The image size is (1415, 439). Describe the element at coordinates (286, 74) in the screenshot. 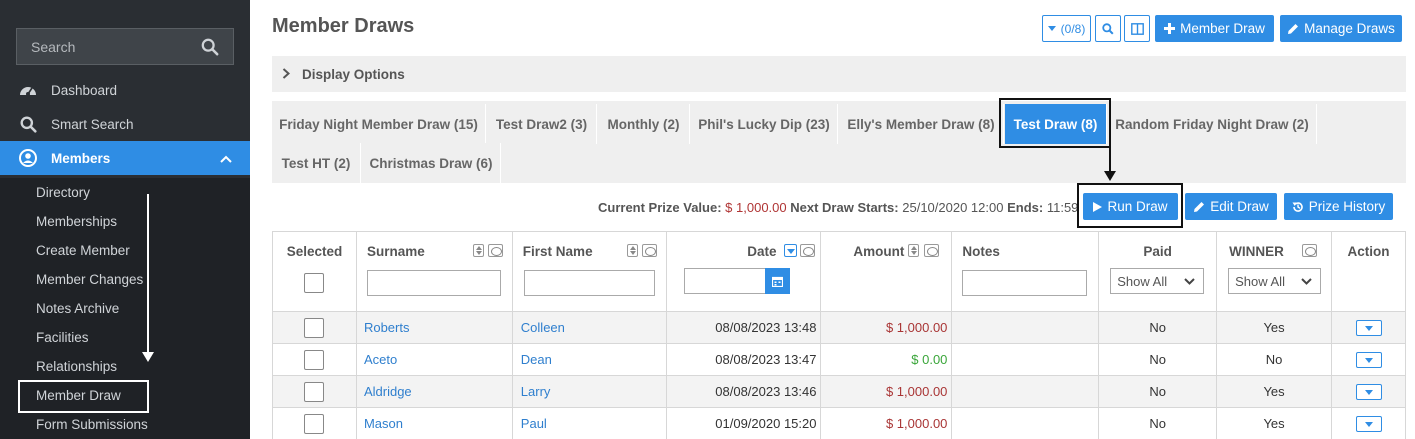

I see `chevron-right-icon` at that location.